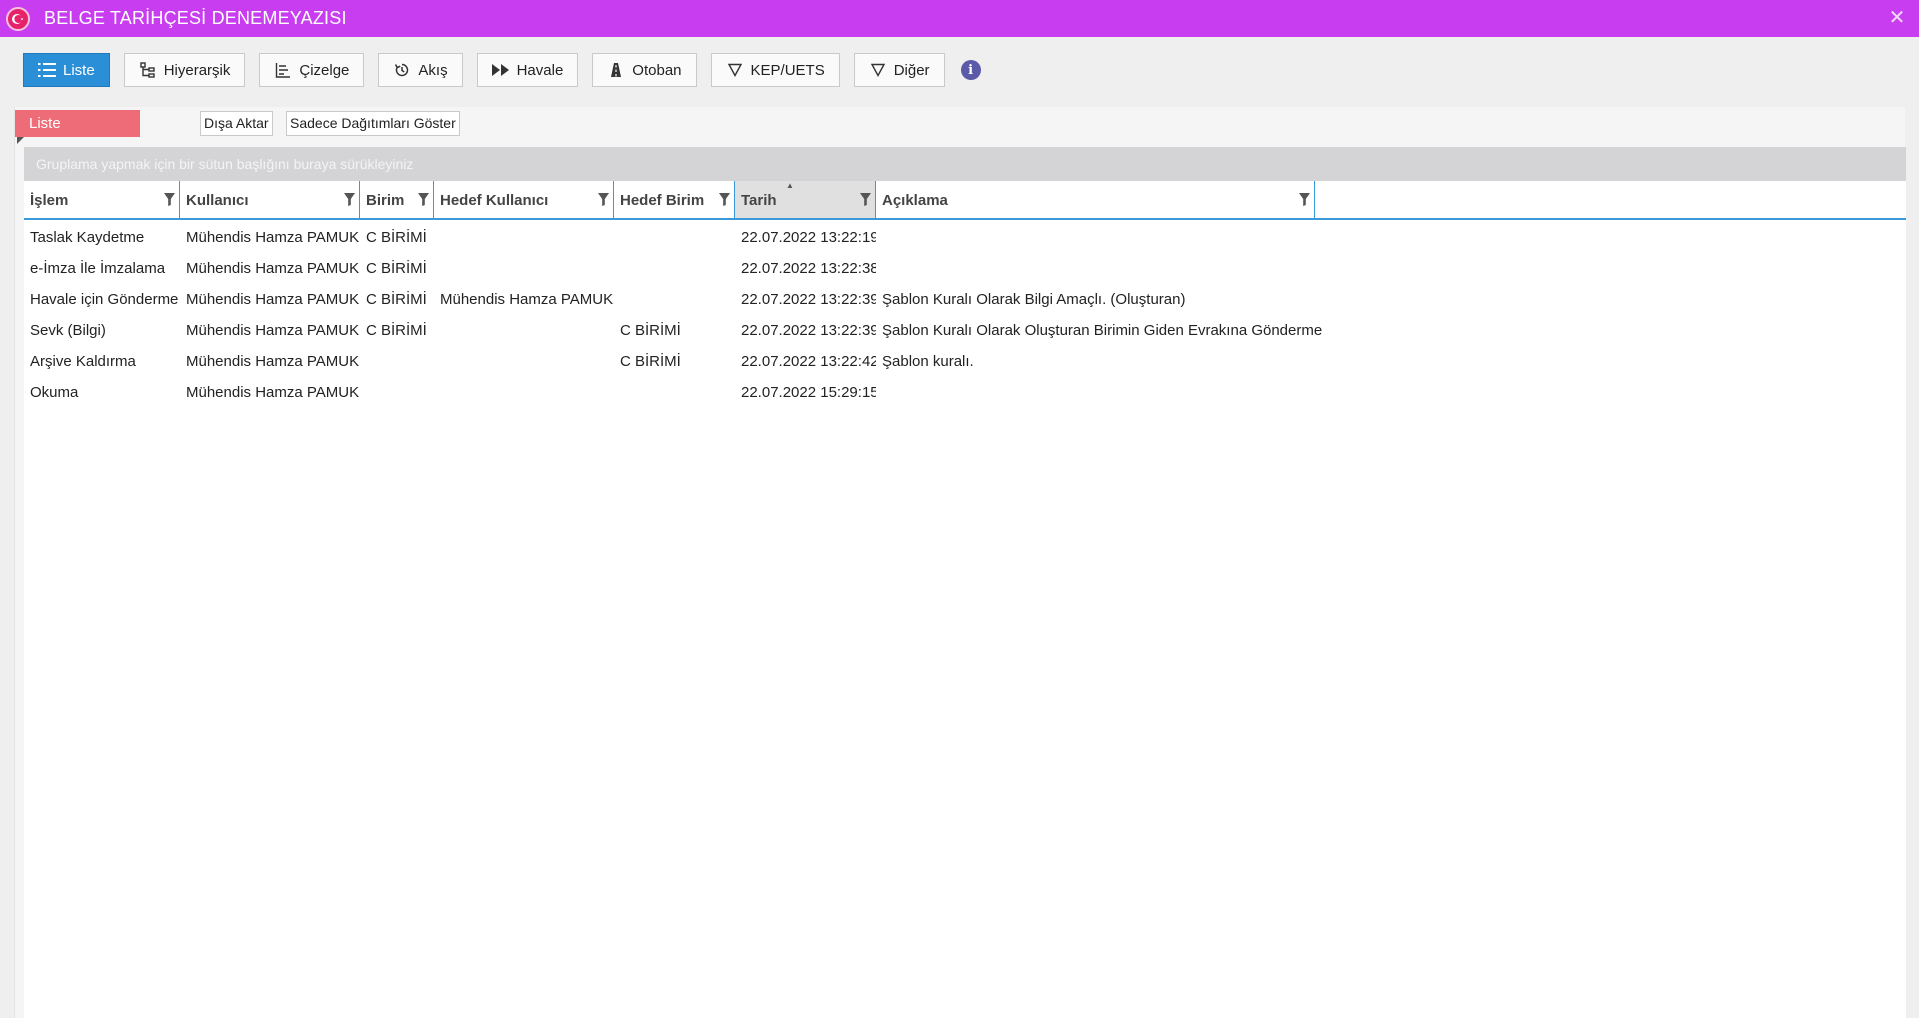  What do you see at coordinates (1897, 18) in the screenshot?
I see `close-icon: ✕` at bounding box center [1897, 18].